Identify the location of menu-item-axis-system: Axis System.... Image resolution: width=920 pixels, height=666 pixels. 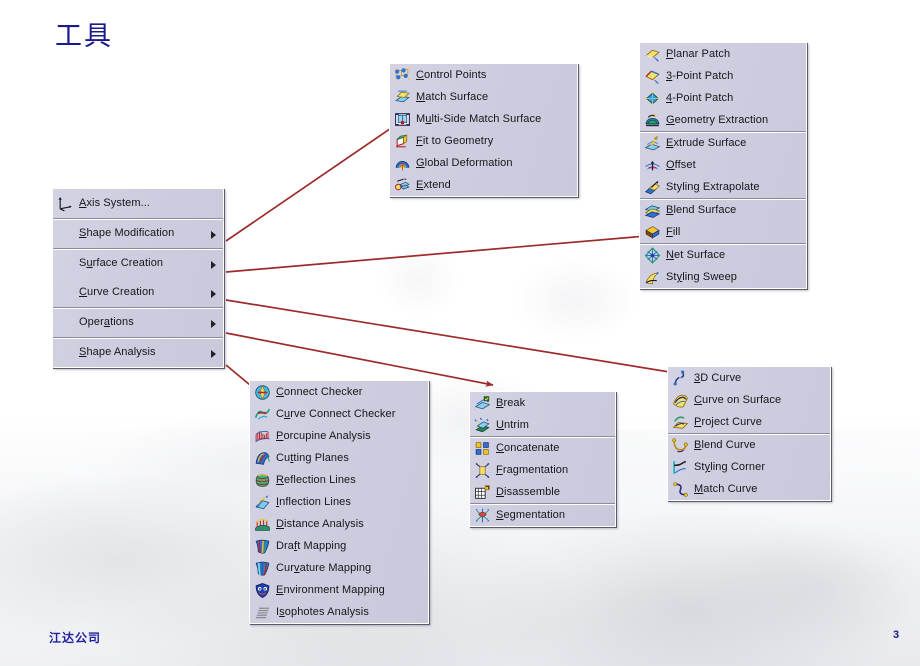
(138, 203).